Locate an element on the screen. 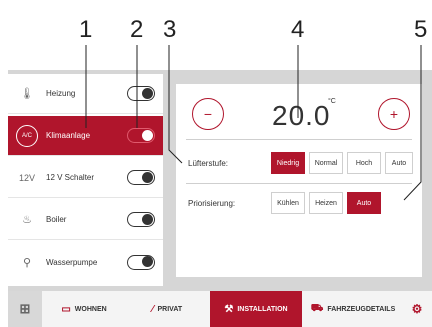 Image resolution: width=432 pixels, height=327 pixels. list-item-water-pump: ⚲ Wasserpumpe is located at coordinates (85, 262).